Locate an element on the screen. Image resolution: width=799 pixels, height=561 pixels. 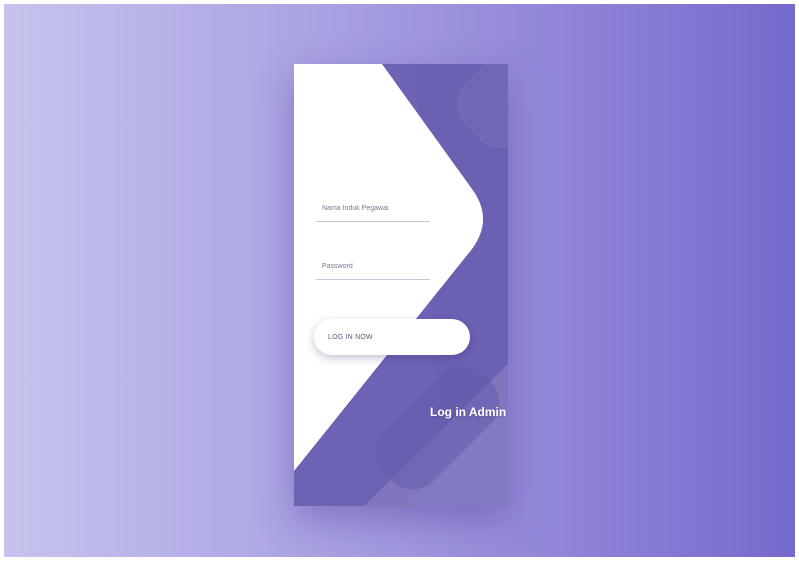
password-field is located at coordinates (373, 266).